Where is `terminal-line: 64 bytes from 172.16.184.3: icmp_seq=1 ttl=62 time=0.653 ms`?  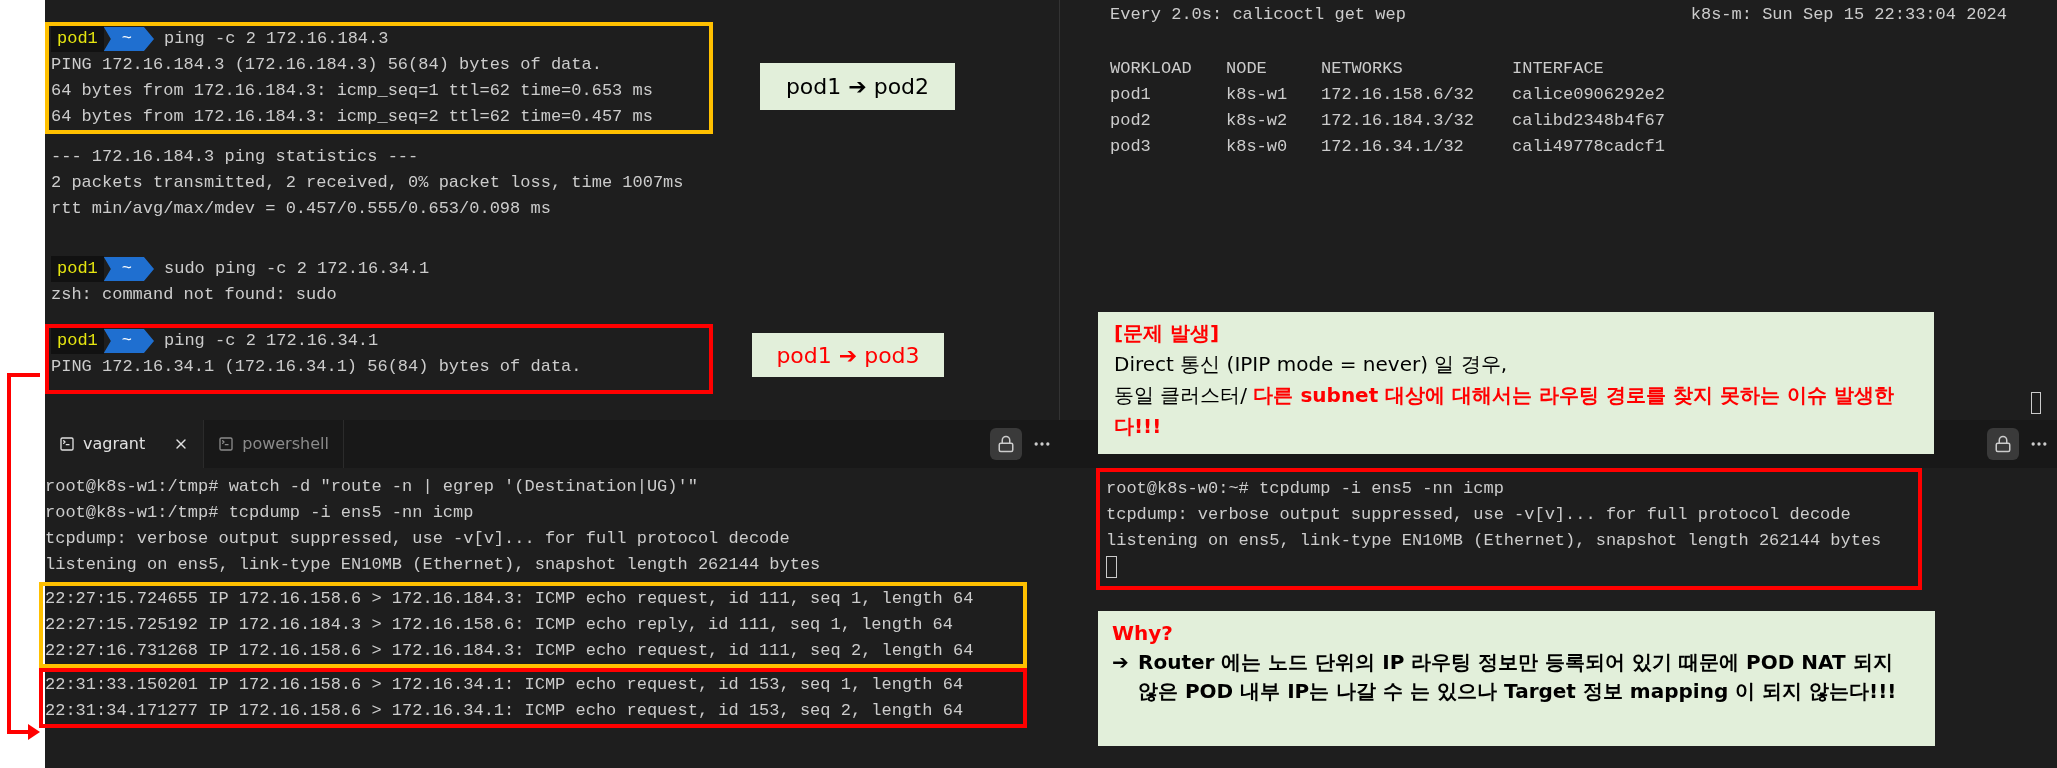
terminal-line: 64 bytes from 172.16.184.3: icmp_seq=1 ttl=62 time=0.653 ms is located at coordinates (352, 91).